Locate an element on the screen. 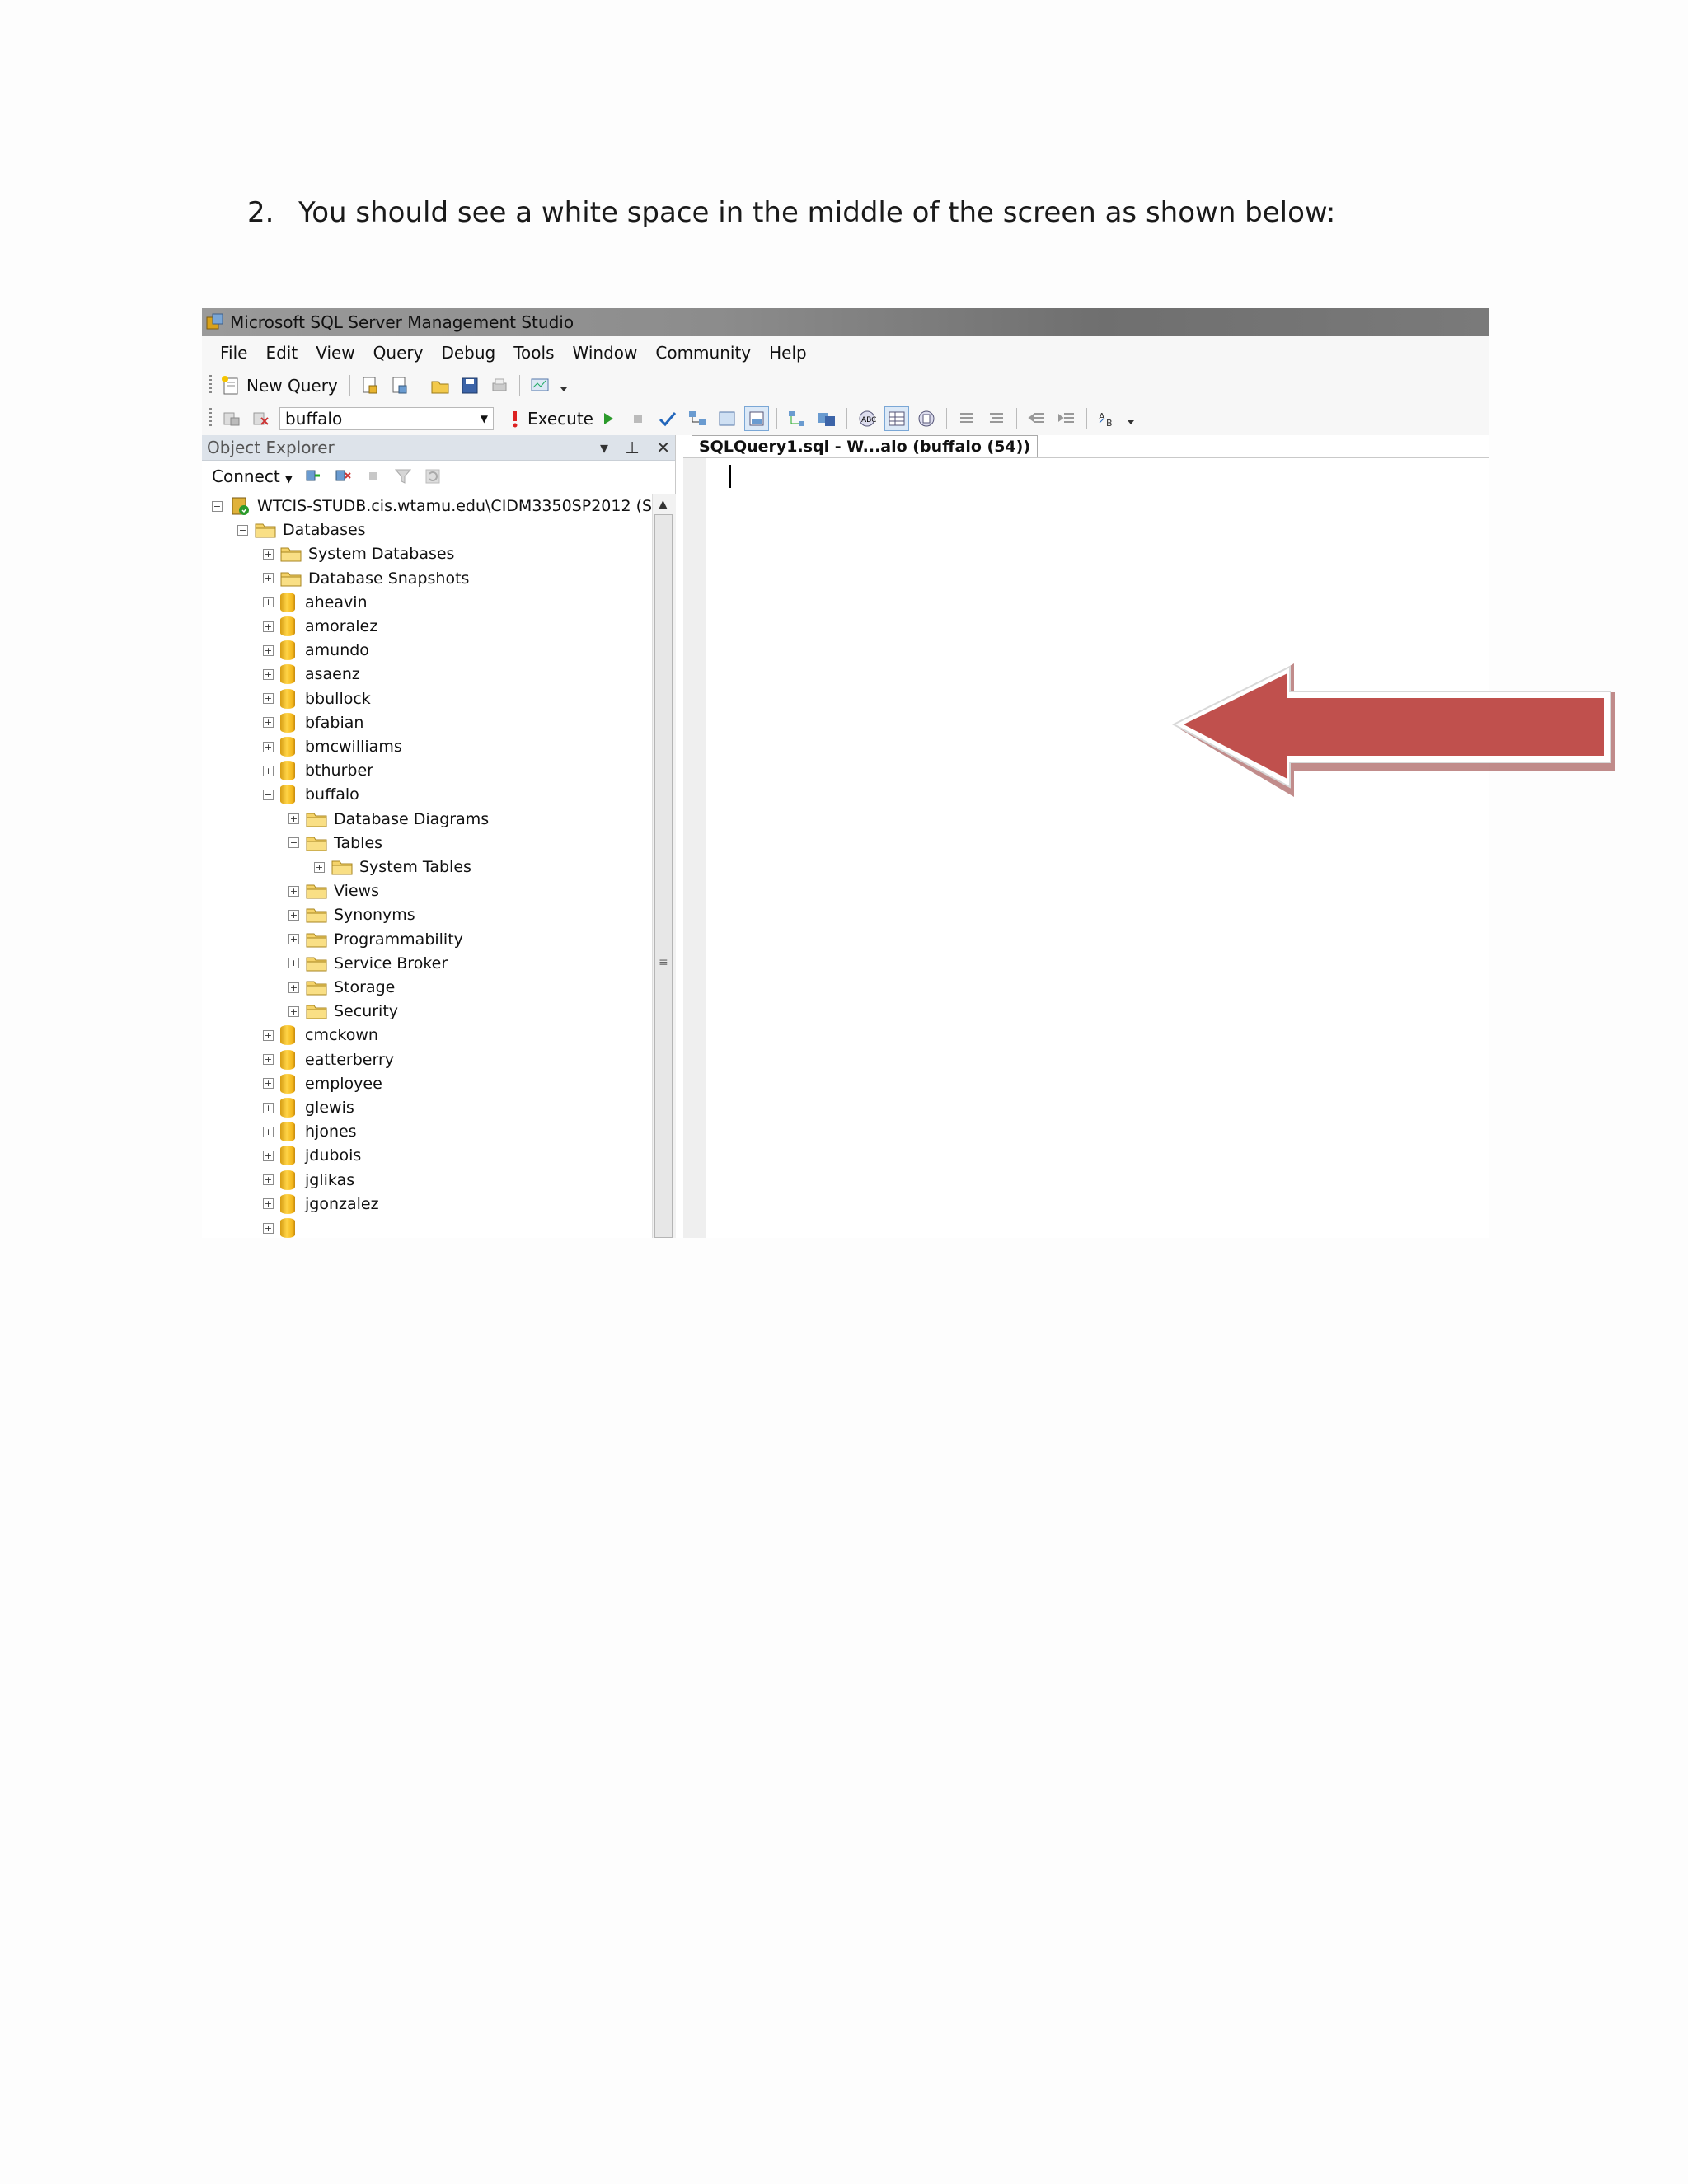 This screenshot has height=2184, width=1688. database-engine-query-icon is located at coordinates (371, 385).